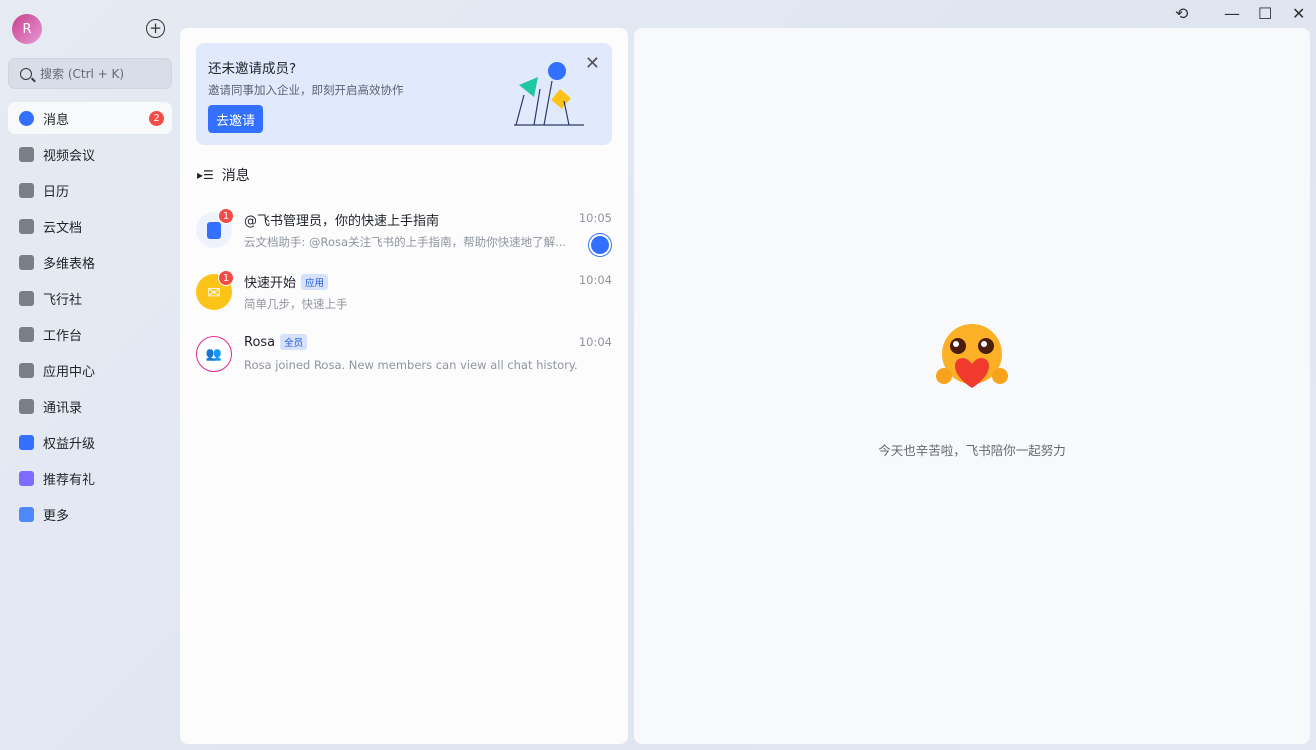 This screenshot has height=750, width=1316. Describe the element at coordinates (27, 29) in the screenshot. I see `user-avatar: R` at that location.